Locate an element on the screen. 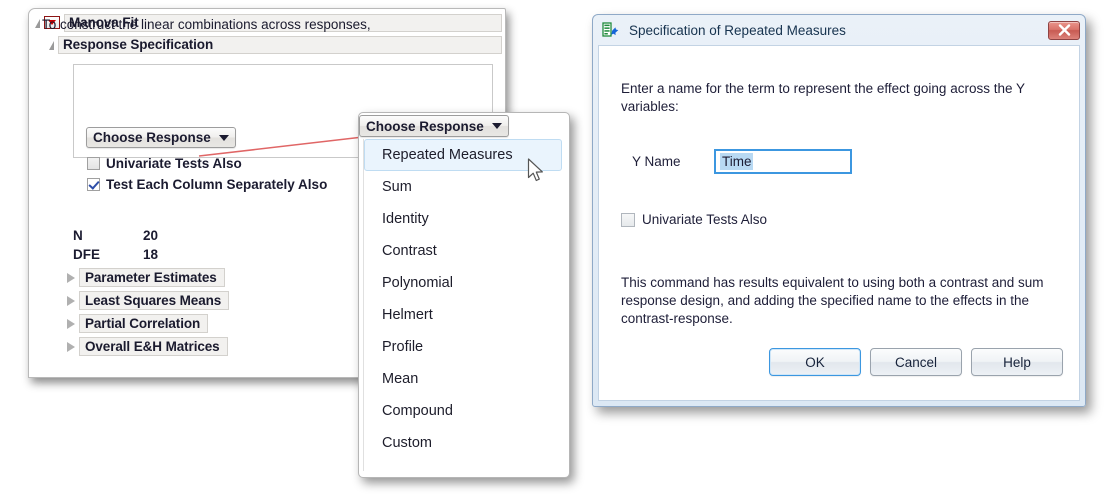 This screenshot has height=500, width=1119. checkbox-univariate-tests-also: Univariate Tests Also is located at coordinates (164, 163).